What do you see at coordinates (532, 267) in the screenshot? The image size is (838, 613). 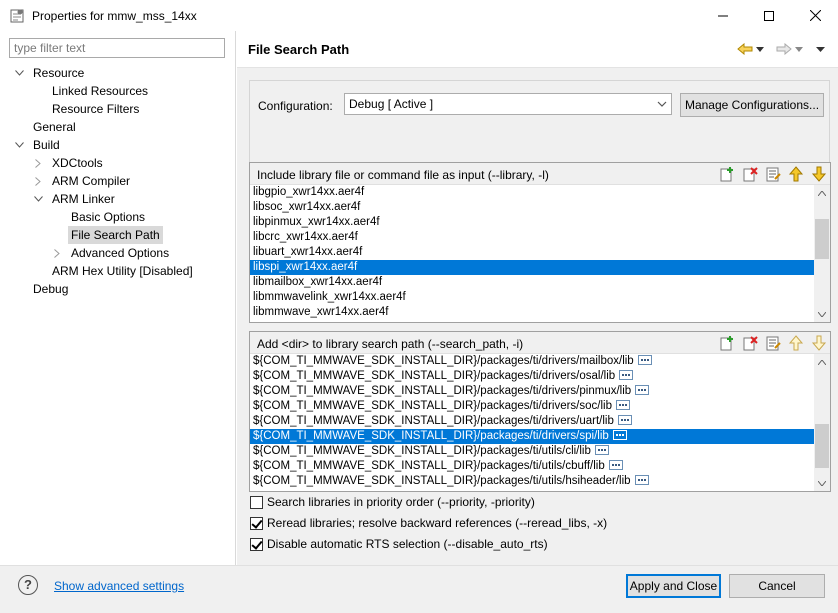 I see `list-item-selected: libspi_xwr14xx.aer4f` at bounding box center [532, 267].